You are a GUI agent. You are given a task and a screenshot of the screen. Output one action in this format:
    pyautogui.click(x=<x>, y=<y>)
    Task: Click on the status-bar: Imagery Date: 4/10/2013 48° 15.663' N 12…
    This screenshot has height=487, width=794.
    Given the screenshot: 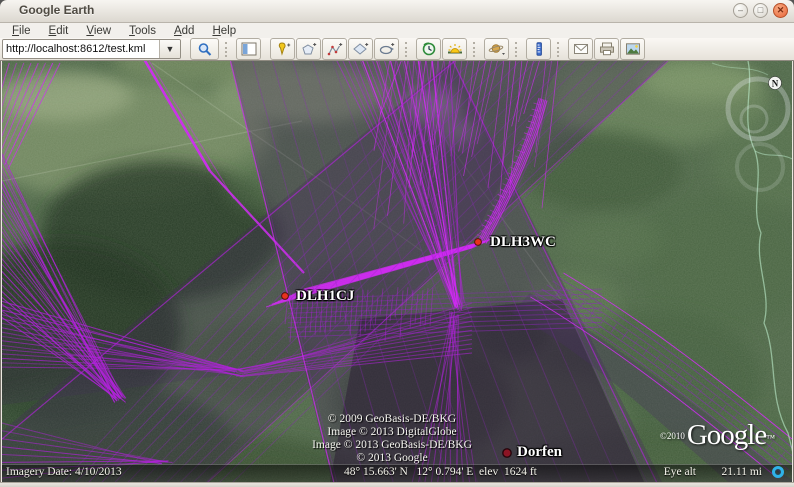 What is the action you would take?
    pyautogui.click(x=397, y=473)
    